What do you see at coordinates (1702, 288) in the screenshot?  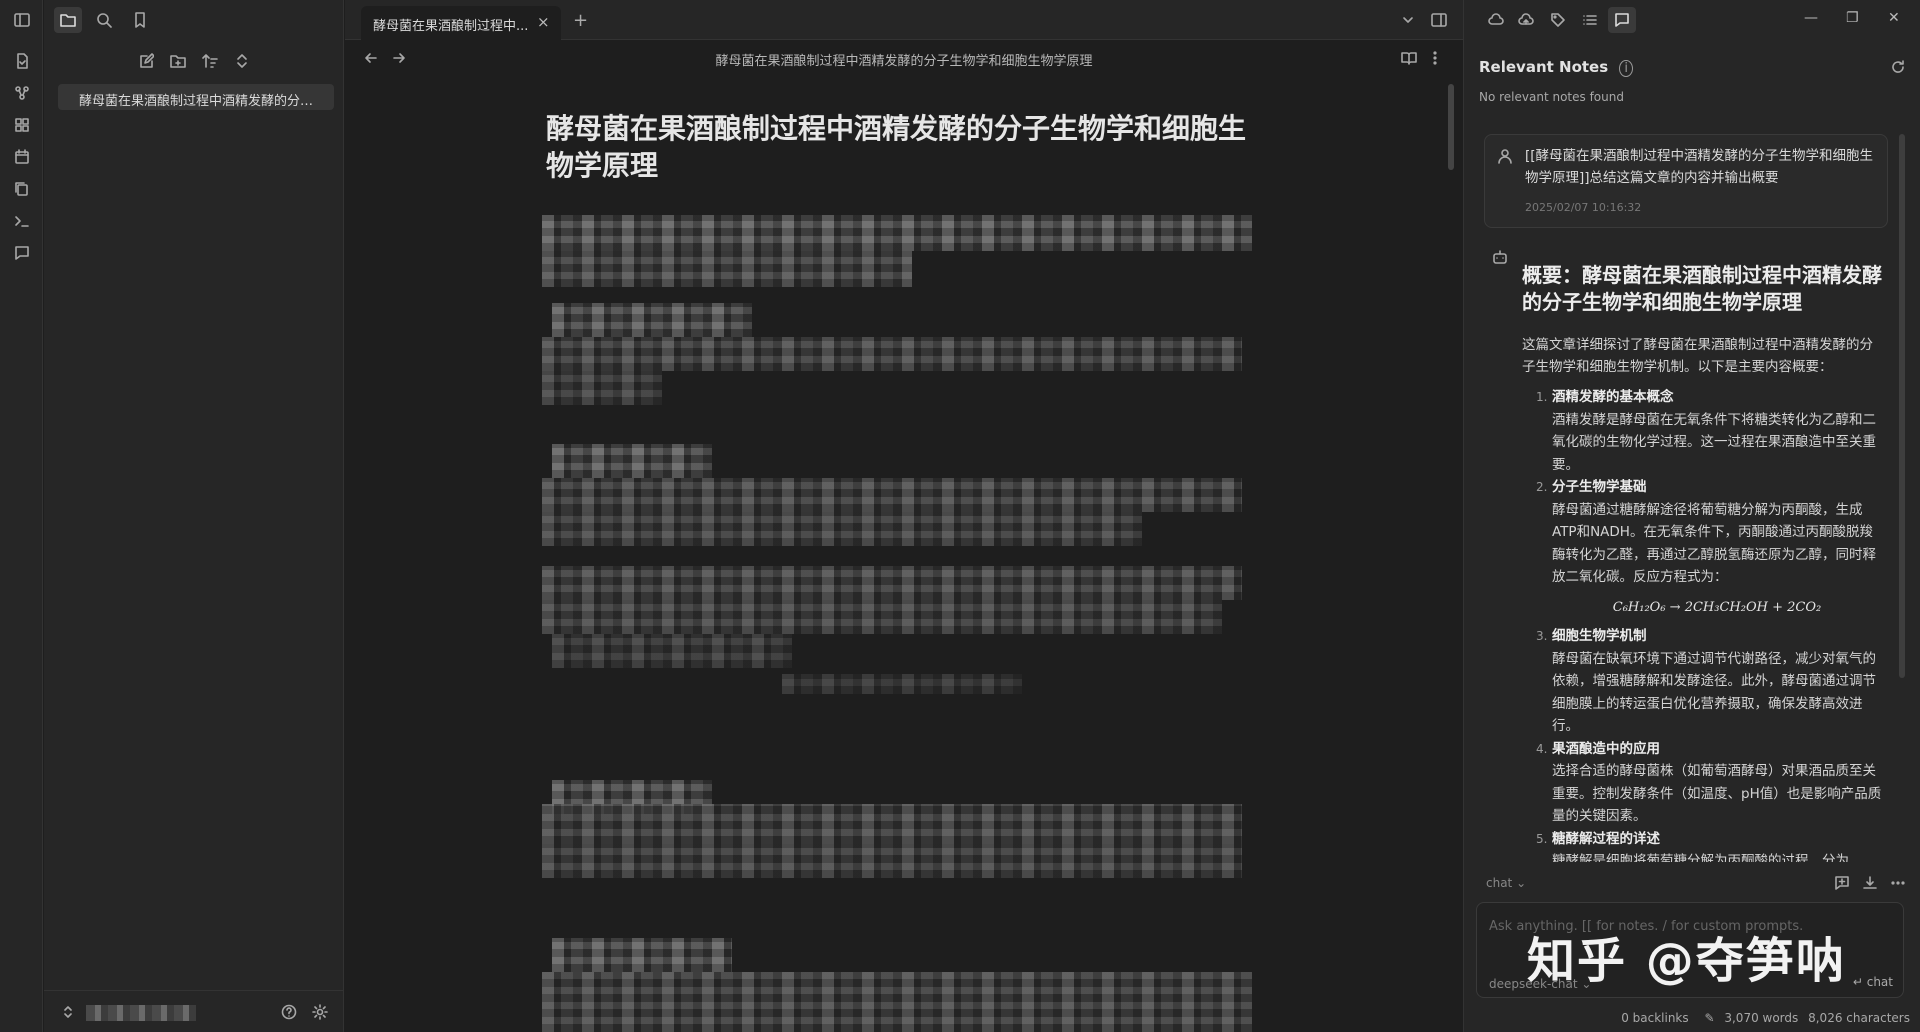 I see `ai-response-title: 概要：酵母菌在果酒酿制过程中酒精发酵的分子生物学和细胞生物学原理` at bounding box center [1702, 288].